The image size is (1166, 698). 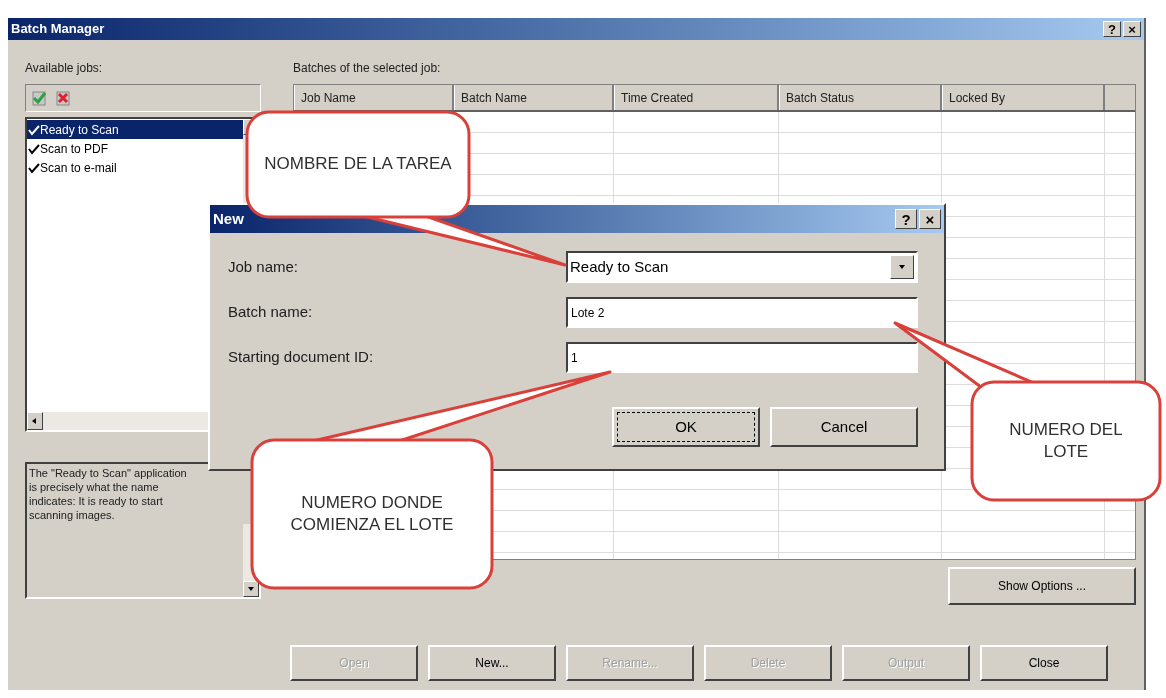 I want to click on action-button: Close, so click(x=1044, y=663).